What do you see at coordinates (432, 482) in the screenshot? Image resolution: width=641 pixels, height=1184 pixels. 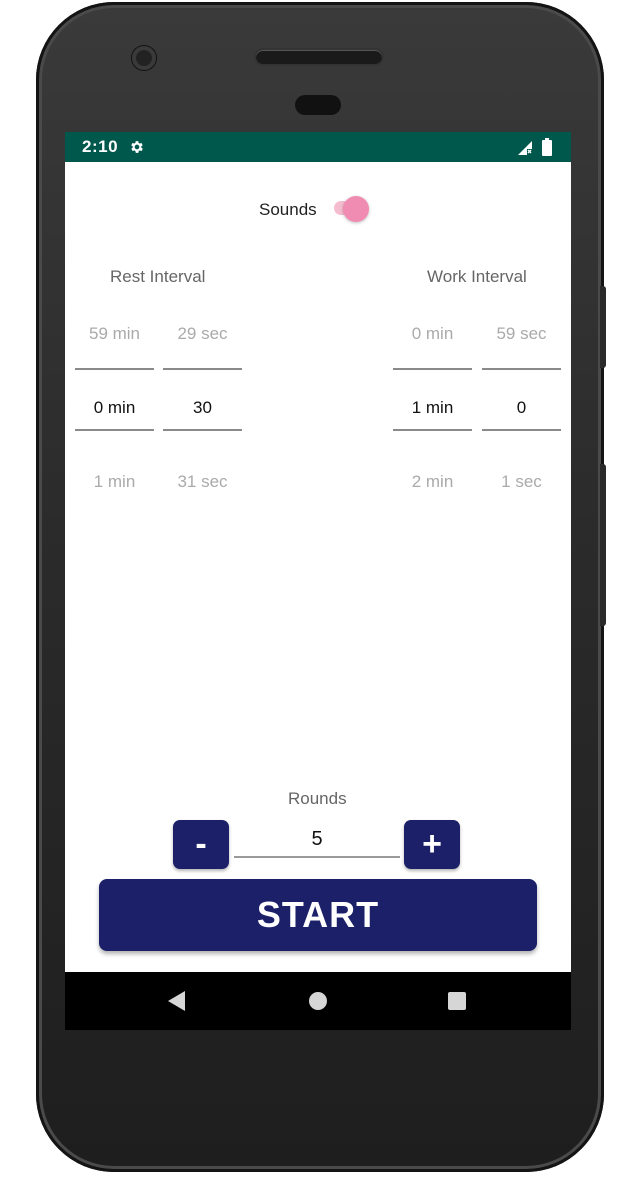 I see `picker-option: 2 min` at bounding box center [432, 482].